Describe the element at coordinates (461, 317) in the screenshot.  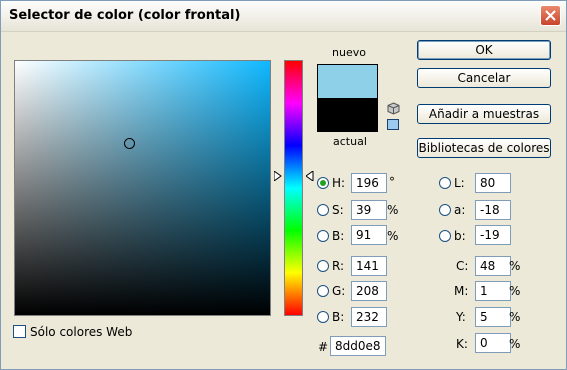
I see `y-label: Y:` at that location.